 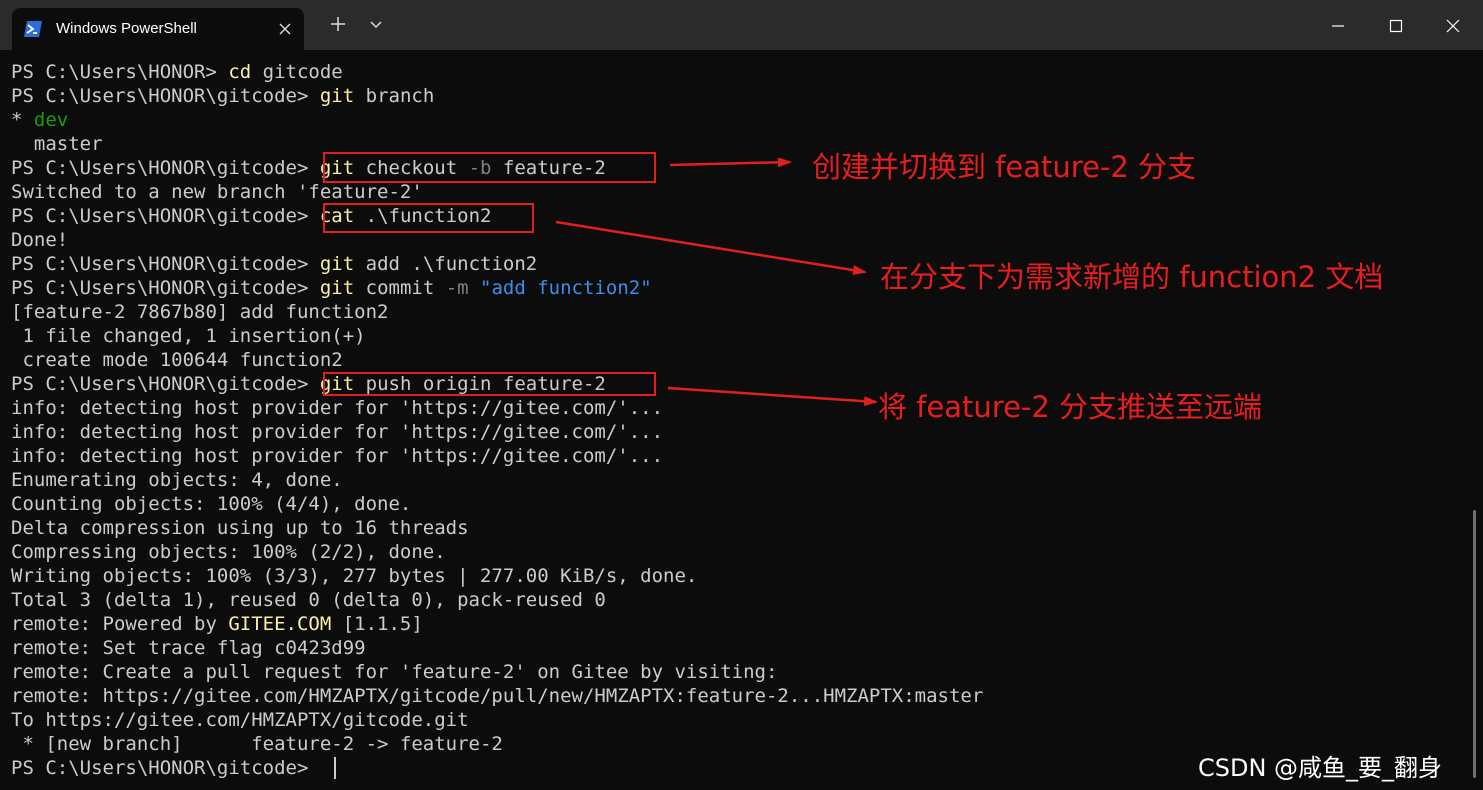 I want to click on highlight-box-cat, so click(x=428, y=218).